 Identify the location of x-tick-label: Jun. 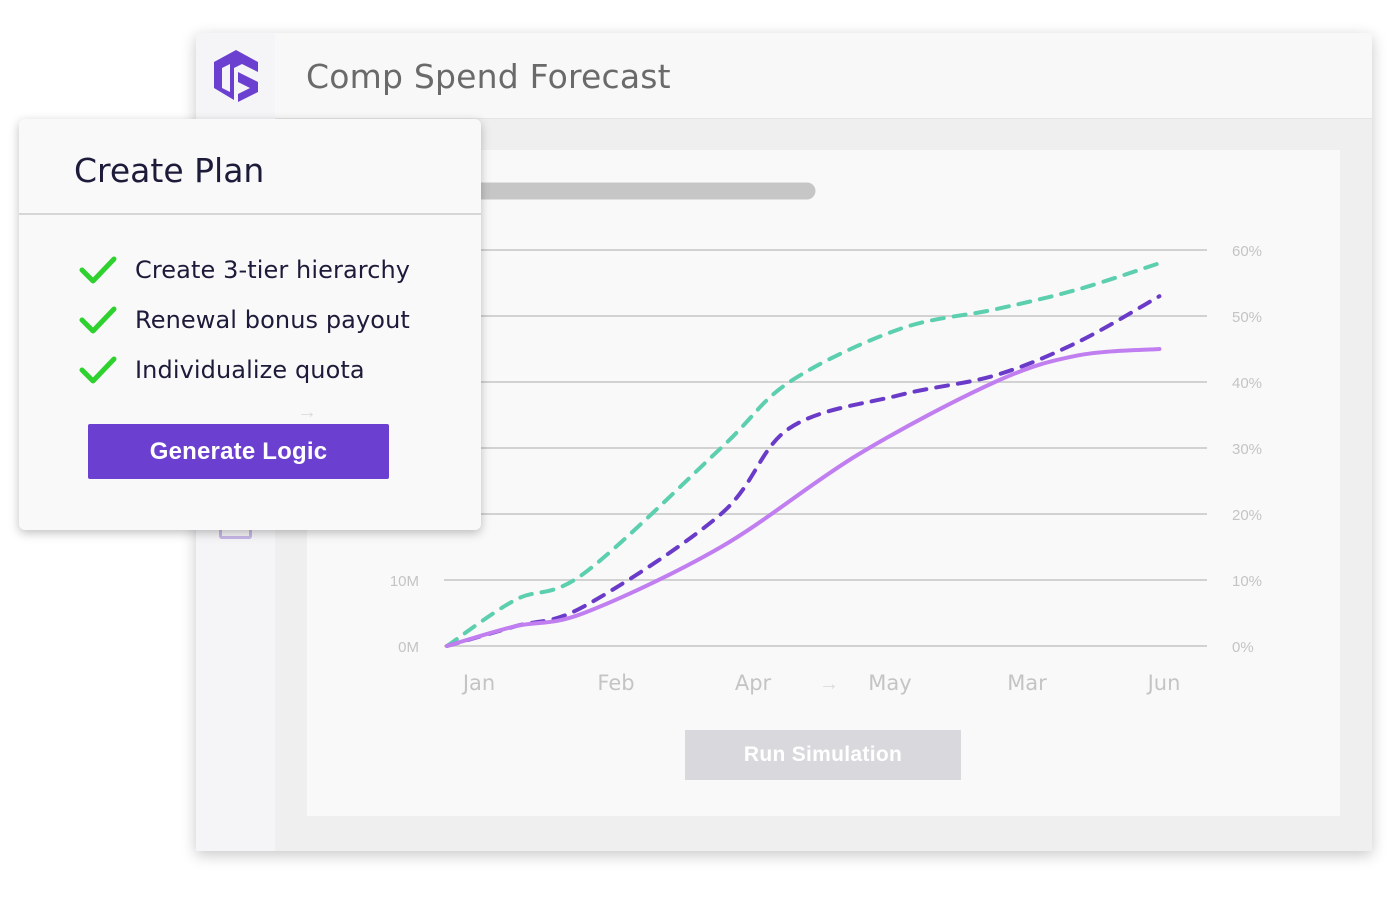
(1163, 683).